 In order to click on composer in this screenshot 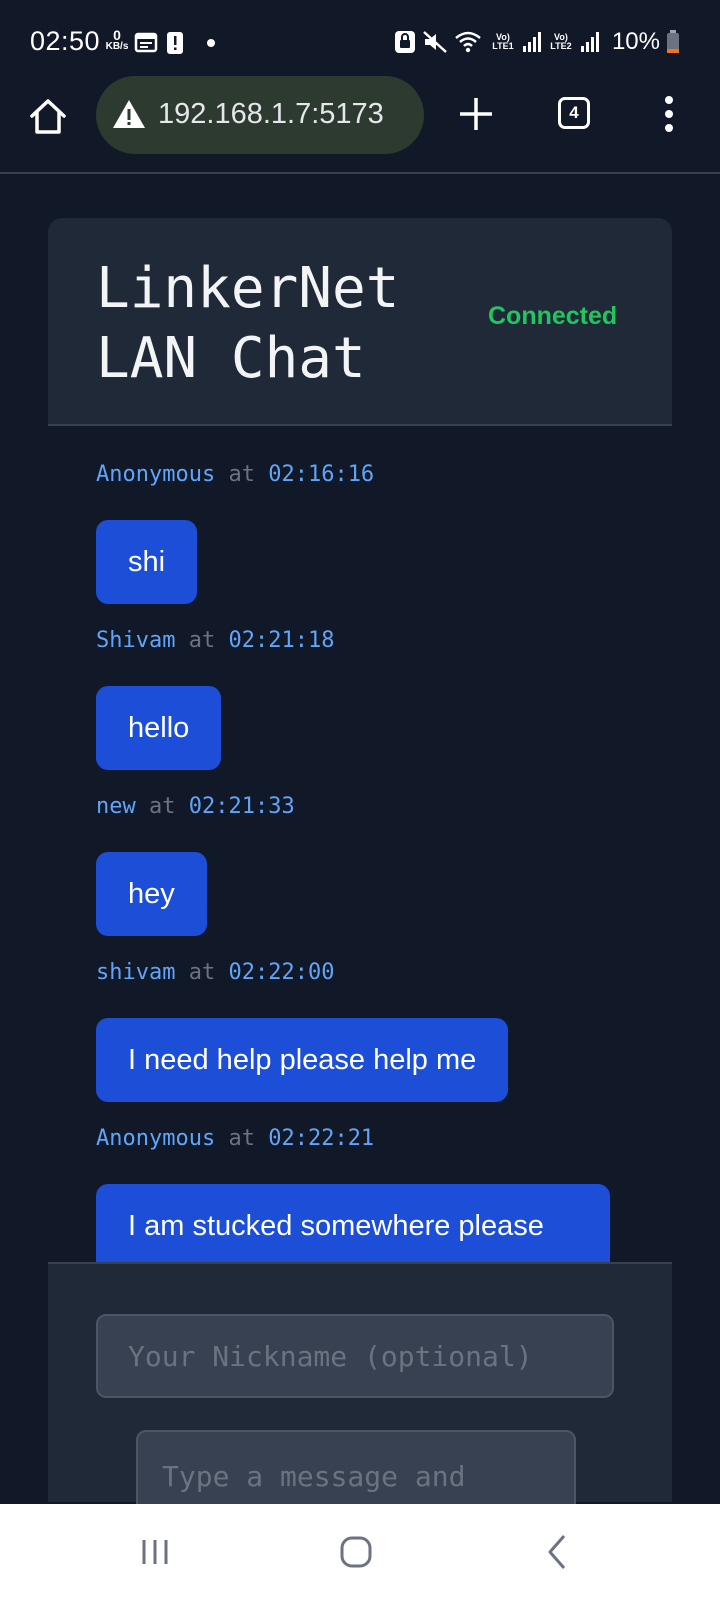, I will do `click(360, 1391)`.